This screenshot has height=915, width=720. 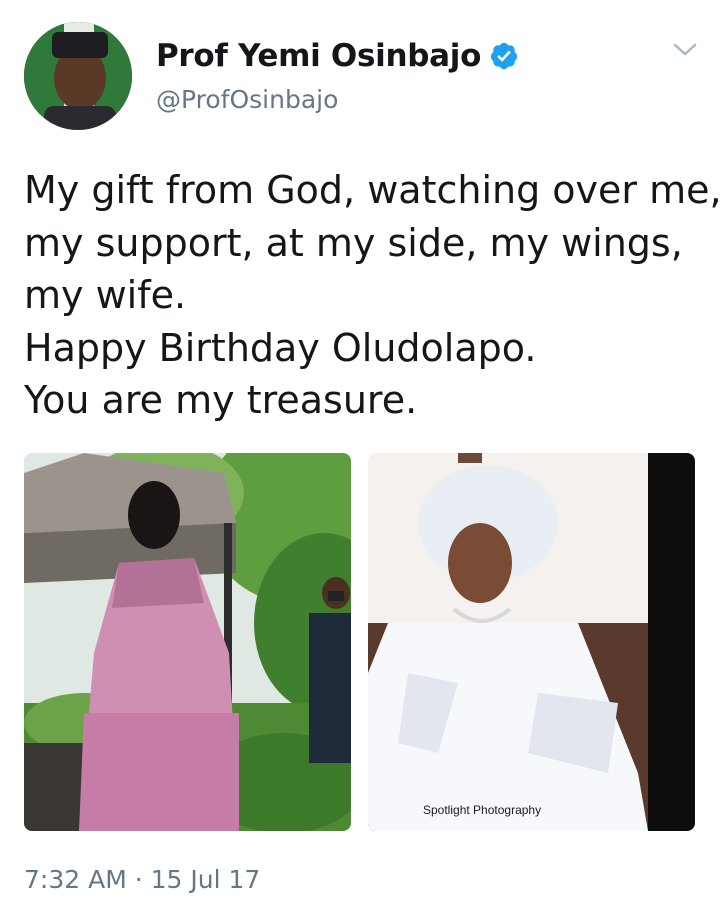 What do you see at coordinates (221, 400) in the screenshot?
I see `tweet-text-line: You are my treasure.` at bounding box center [221, 400].